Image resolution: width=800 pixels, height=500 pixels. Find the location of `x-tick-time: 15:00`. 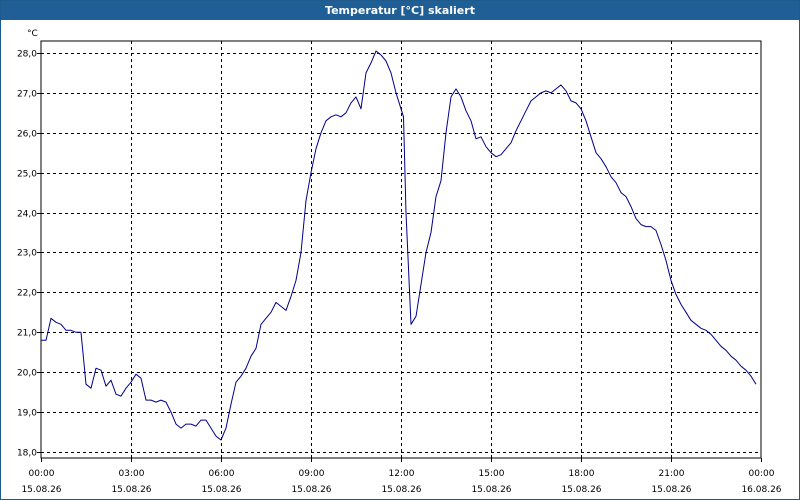

x-tick-time: 15:00 is located at coordinates (492, 474).